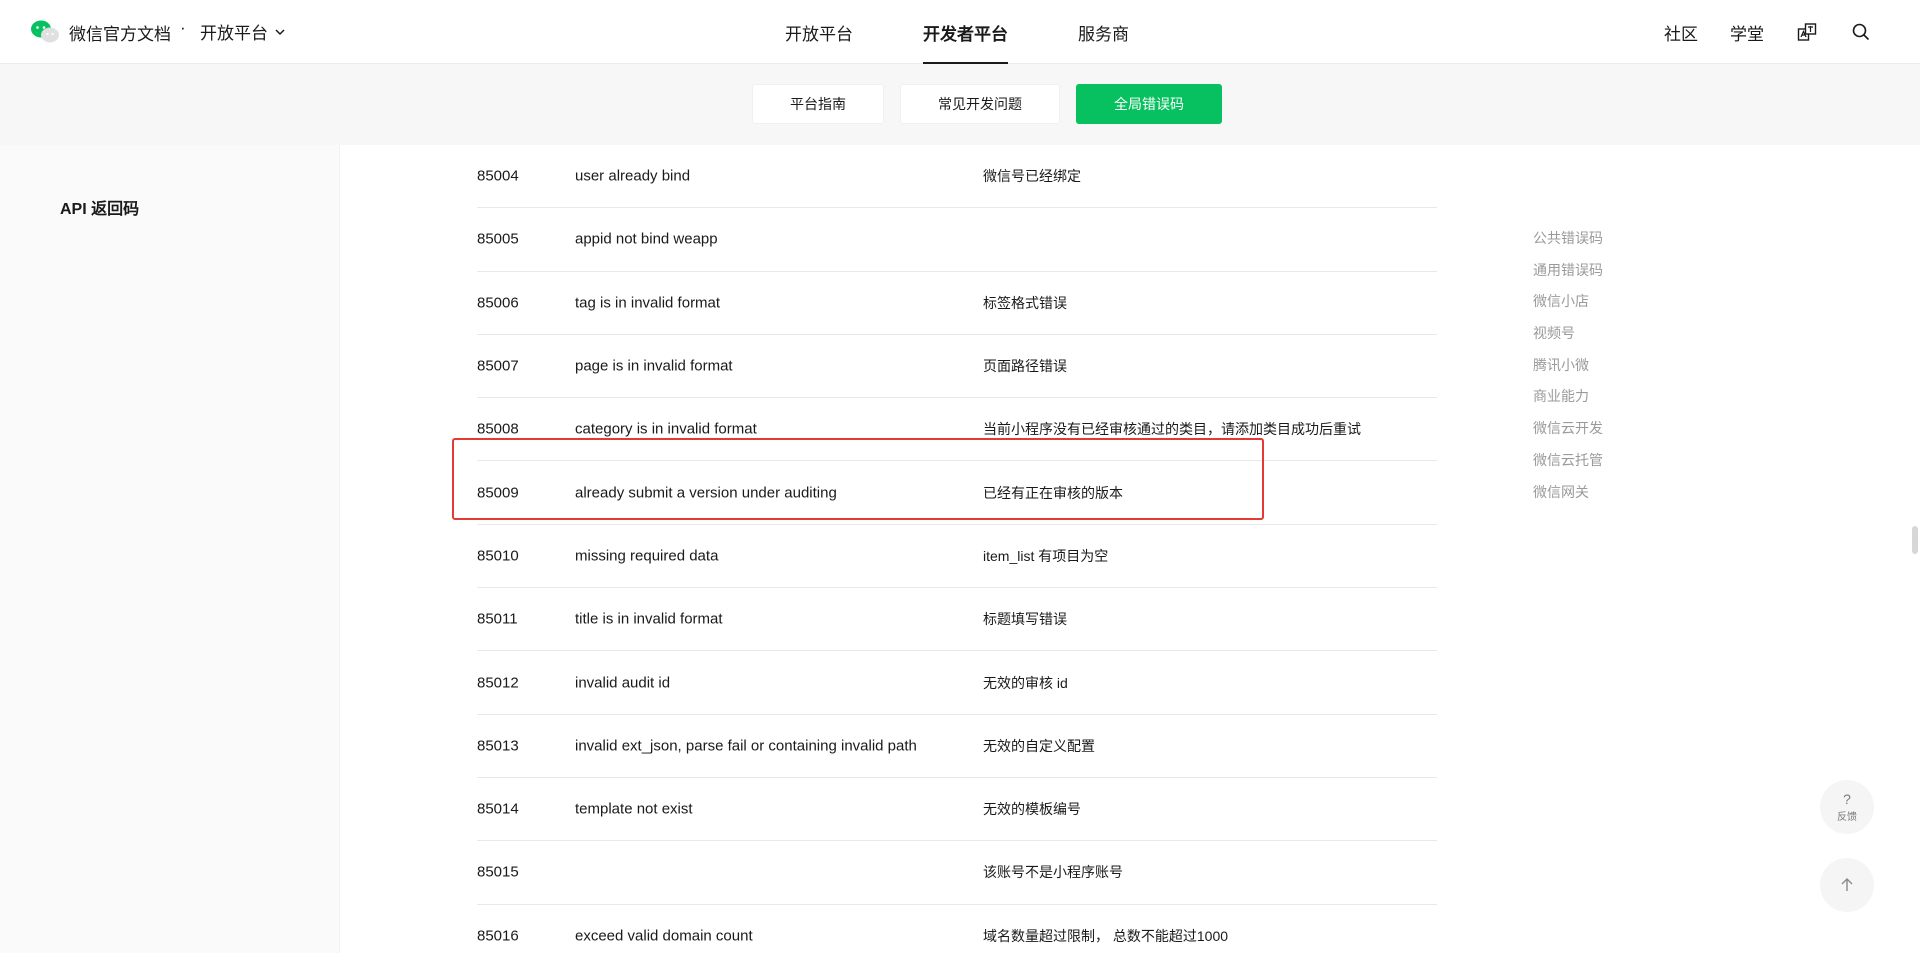  What do you see at coordinates (965, 32) in the screenshot?
I see `tab-developer-platform: 开发者平台` at bounding box center [965, 32].